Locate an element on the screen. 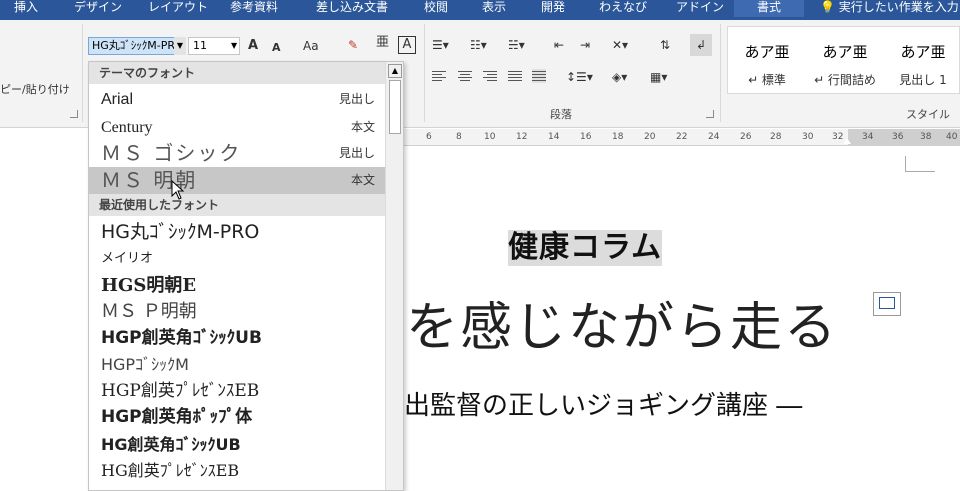 This screenshot has height=491, width=960. font-item-hgp-soei-pop: HGP創英角ﾎﾟｯﾌﾟ体 is located at coordinates (237, 417).